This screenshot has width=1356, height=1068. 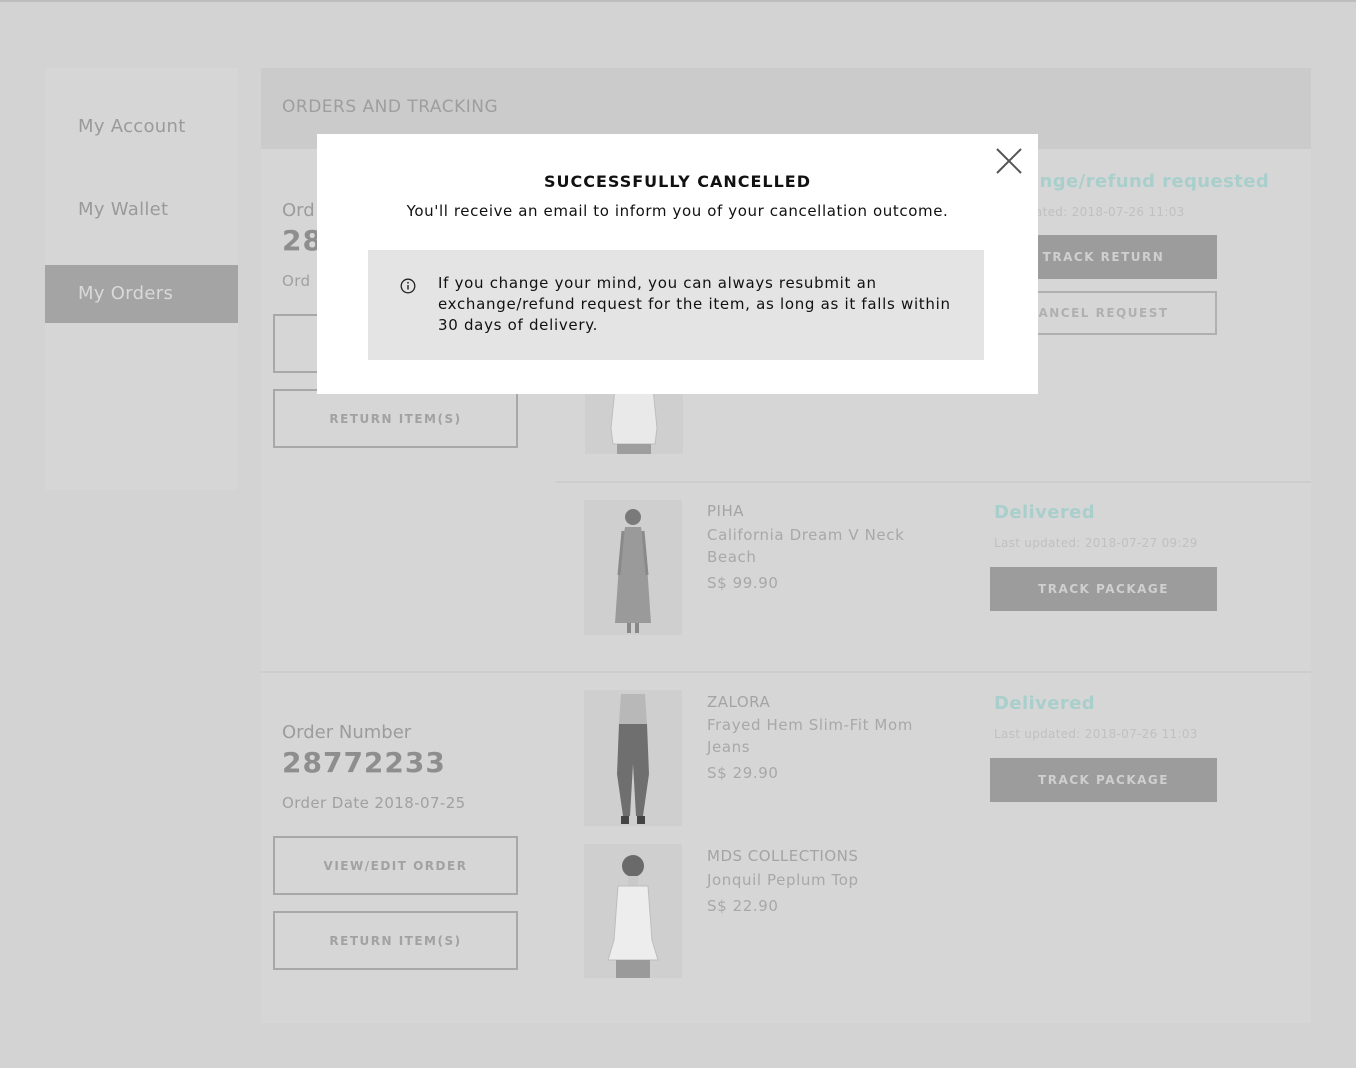 I want to click on order-divider, so click(x=786, y=672).